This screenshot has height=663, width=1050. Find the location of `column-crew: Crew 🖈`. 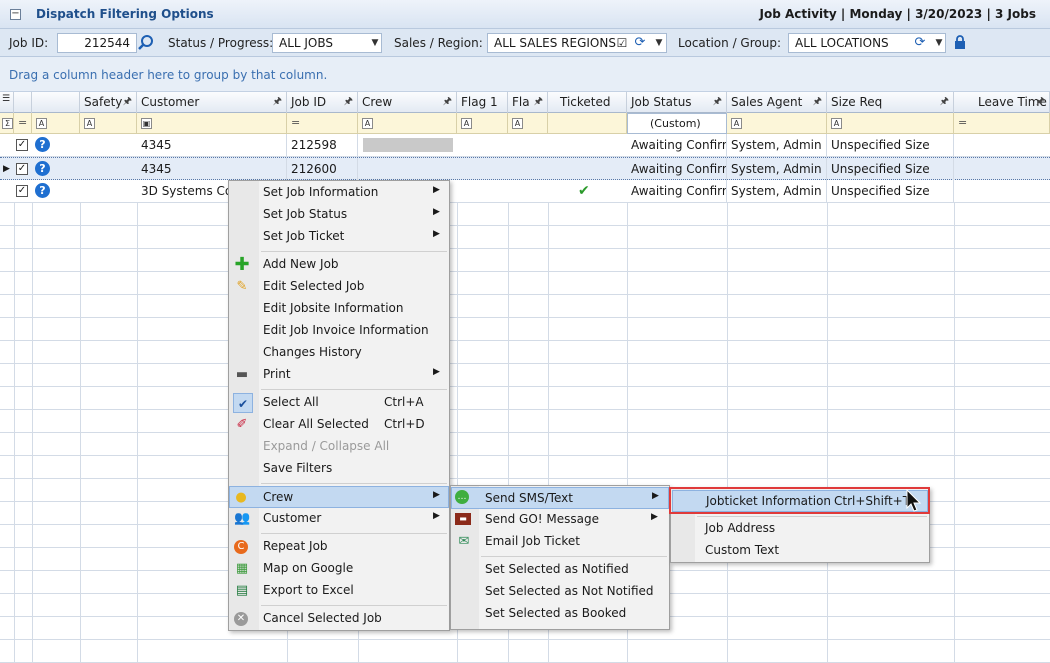

column-crew: Crew 🖈 is located at coordinates (407, 102).